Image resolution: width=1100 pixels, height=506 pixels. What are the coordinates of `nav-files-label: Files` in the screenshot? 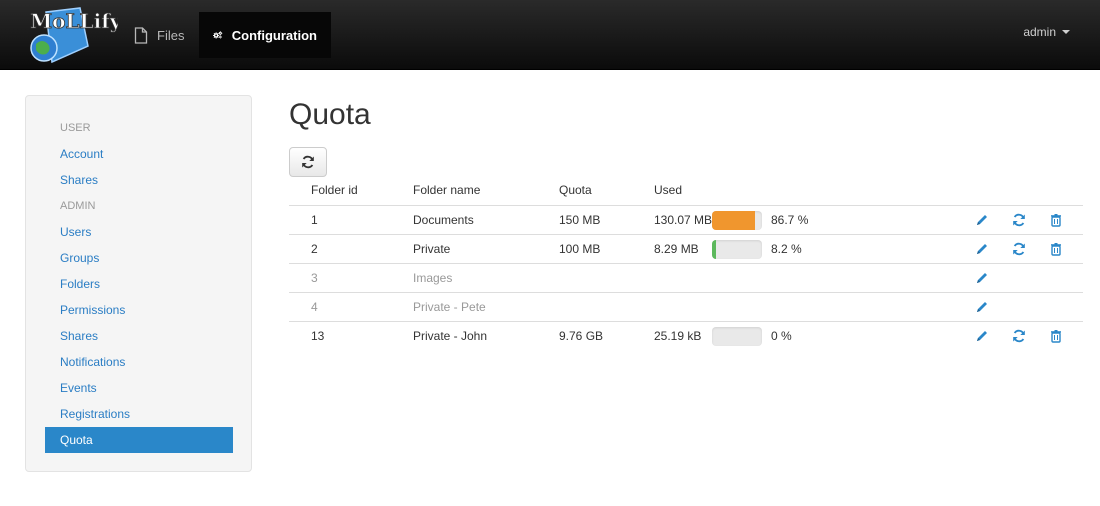 It's located at (171, 35).